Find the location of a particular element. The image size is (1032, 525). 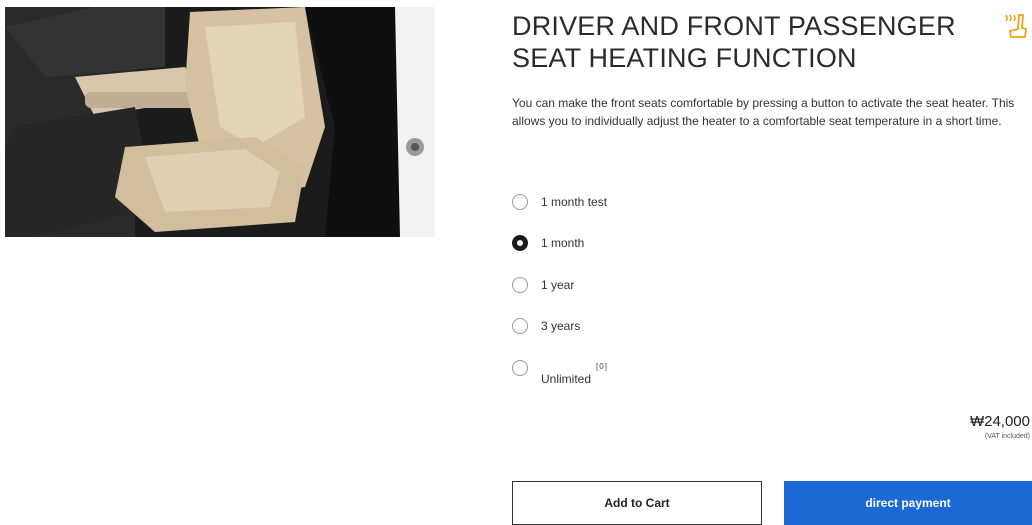

radio-button-selected is located at coordinates (520, 243).